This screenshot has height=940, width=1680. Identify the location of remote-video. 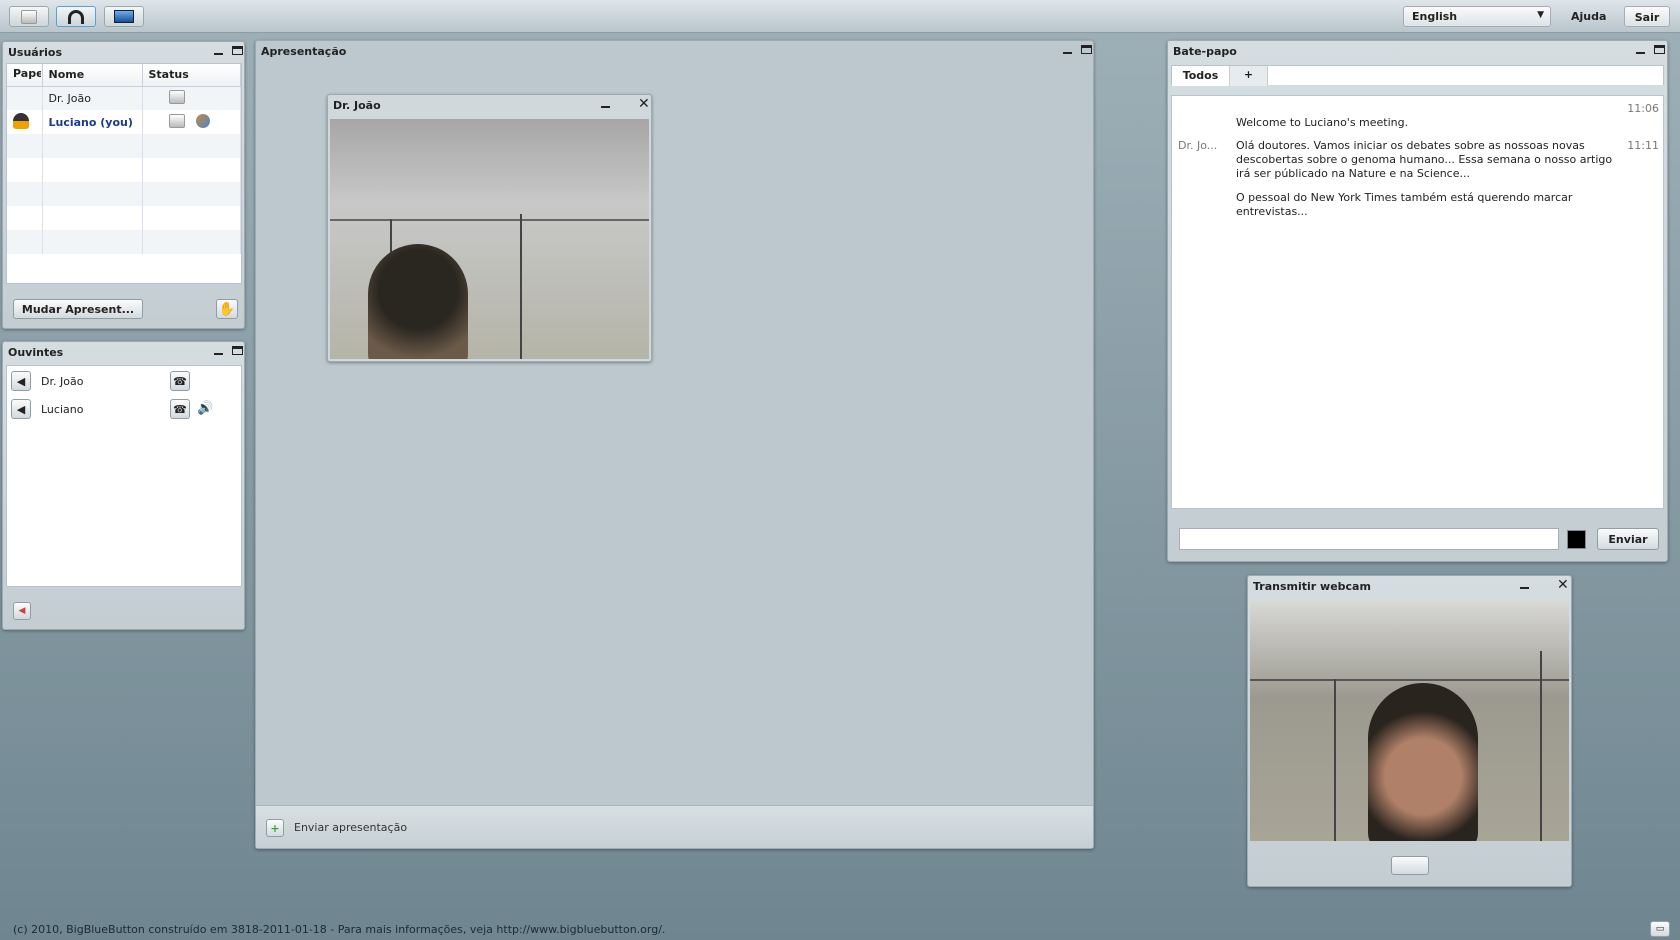
(489, 239).